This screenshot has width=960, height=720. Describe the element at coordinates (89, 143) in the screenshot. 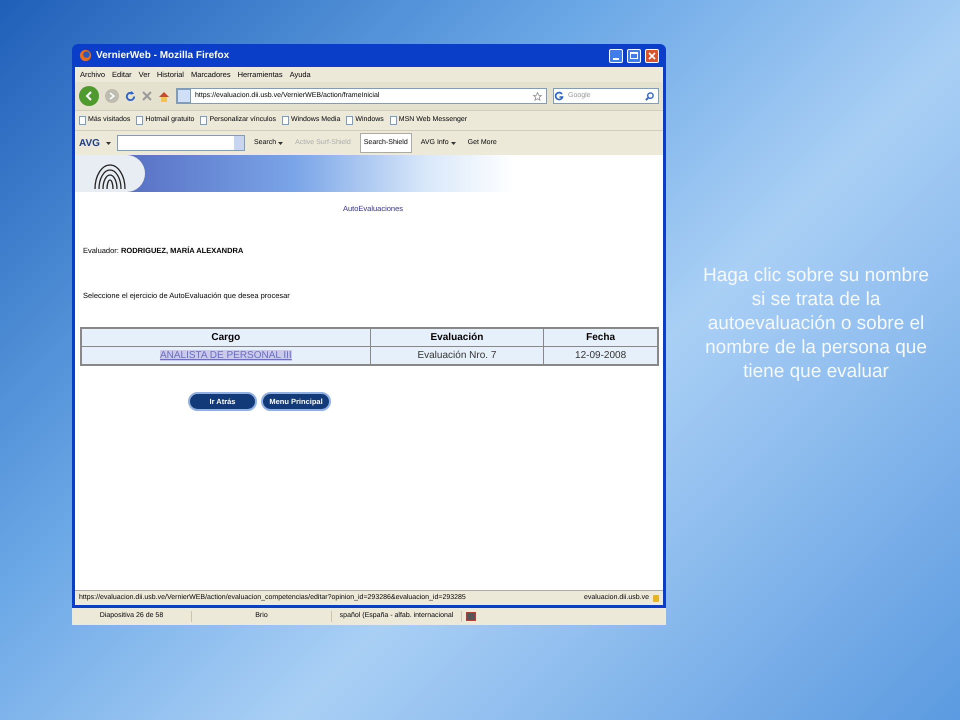

I see `avg-logo: AVG` at that location.